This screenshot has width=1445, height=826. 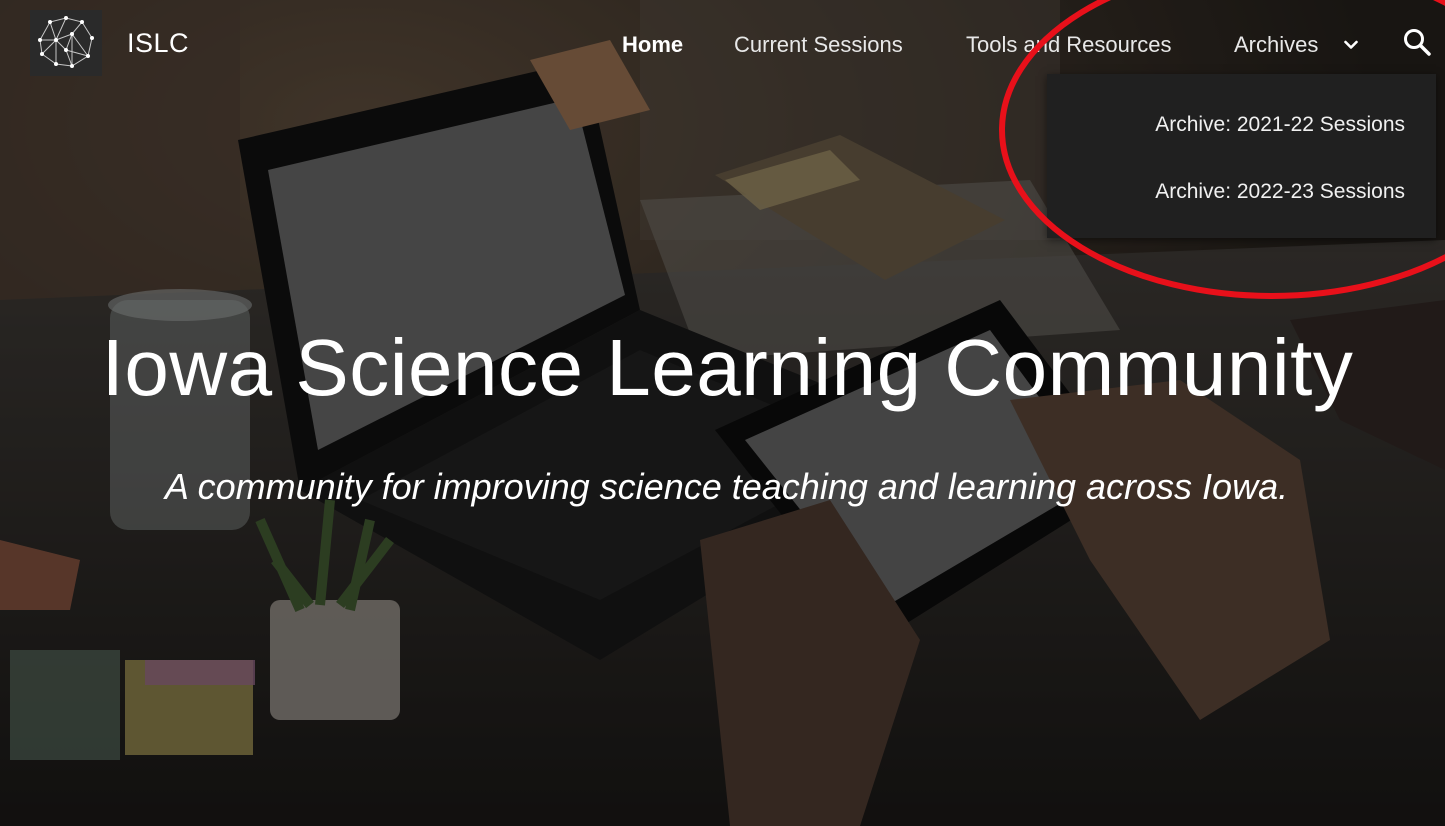 What do you see at coordinates (1351, 45) in the screenshot?
I see `chevron-down-icon` at bounding box center [1351, 45].